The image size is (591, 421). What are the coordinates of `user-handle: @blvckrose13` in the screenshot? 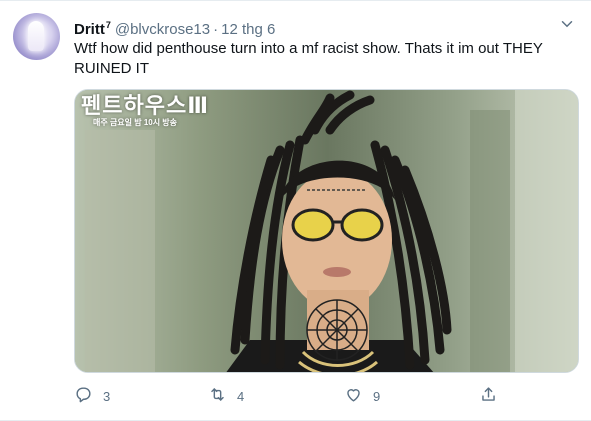 It's located at (162, 29).